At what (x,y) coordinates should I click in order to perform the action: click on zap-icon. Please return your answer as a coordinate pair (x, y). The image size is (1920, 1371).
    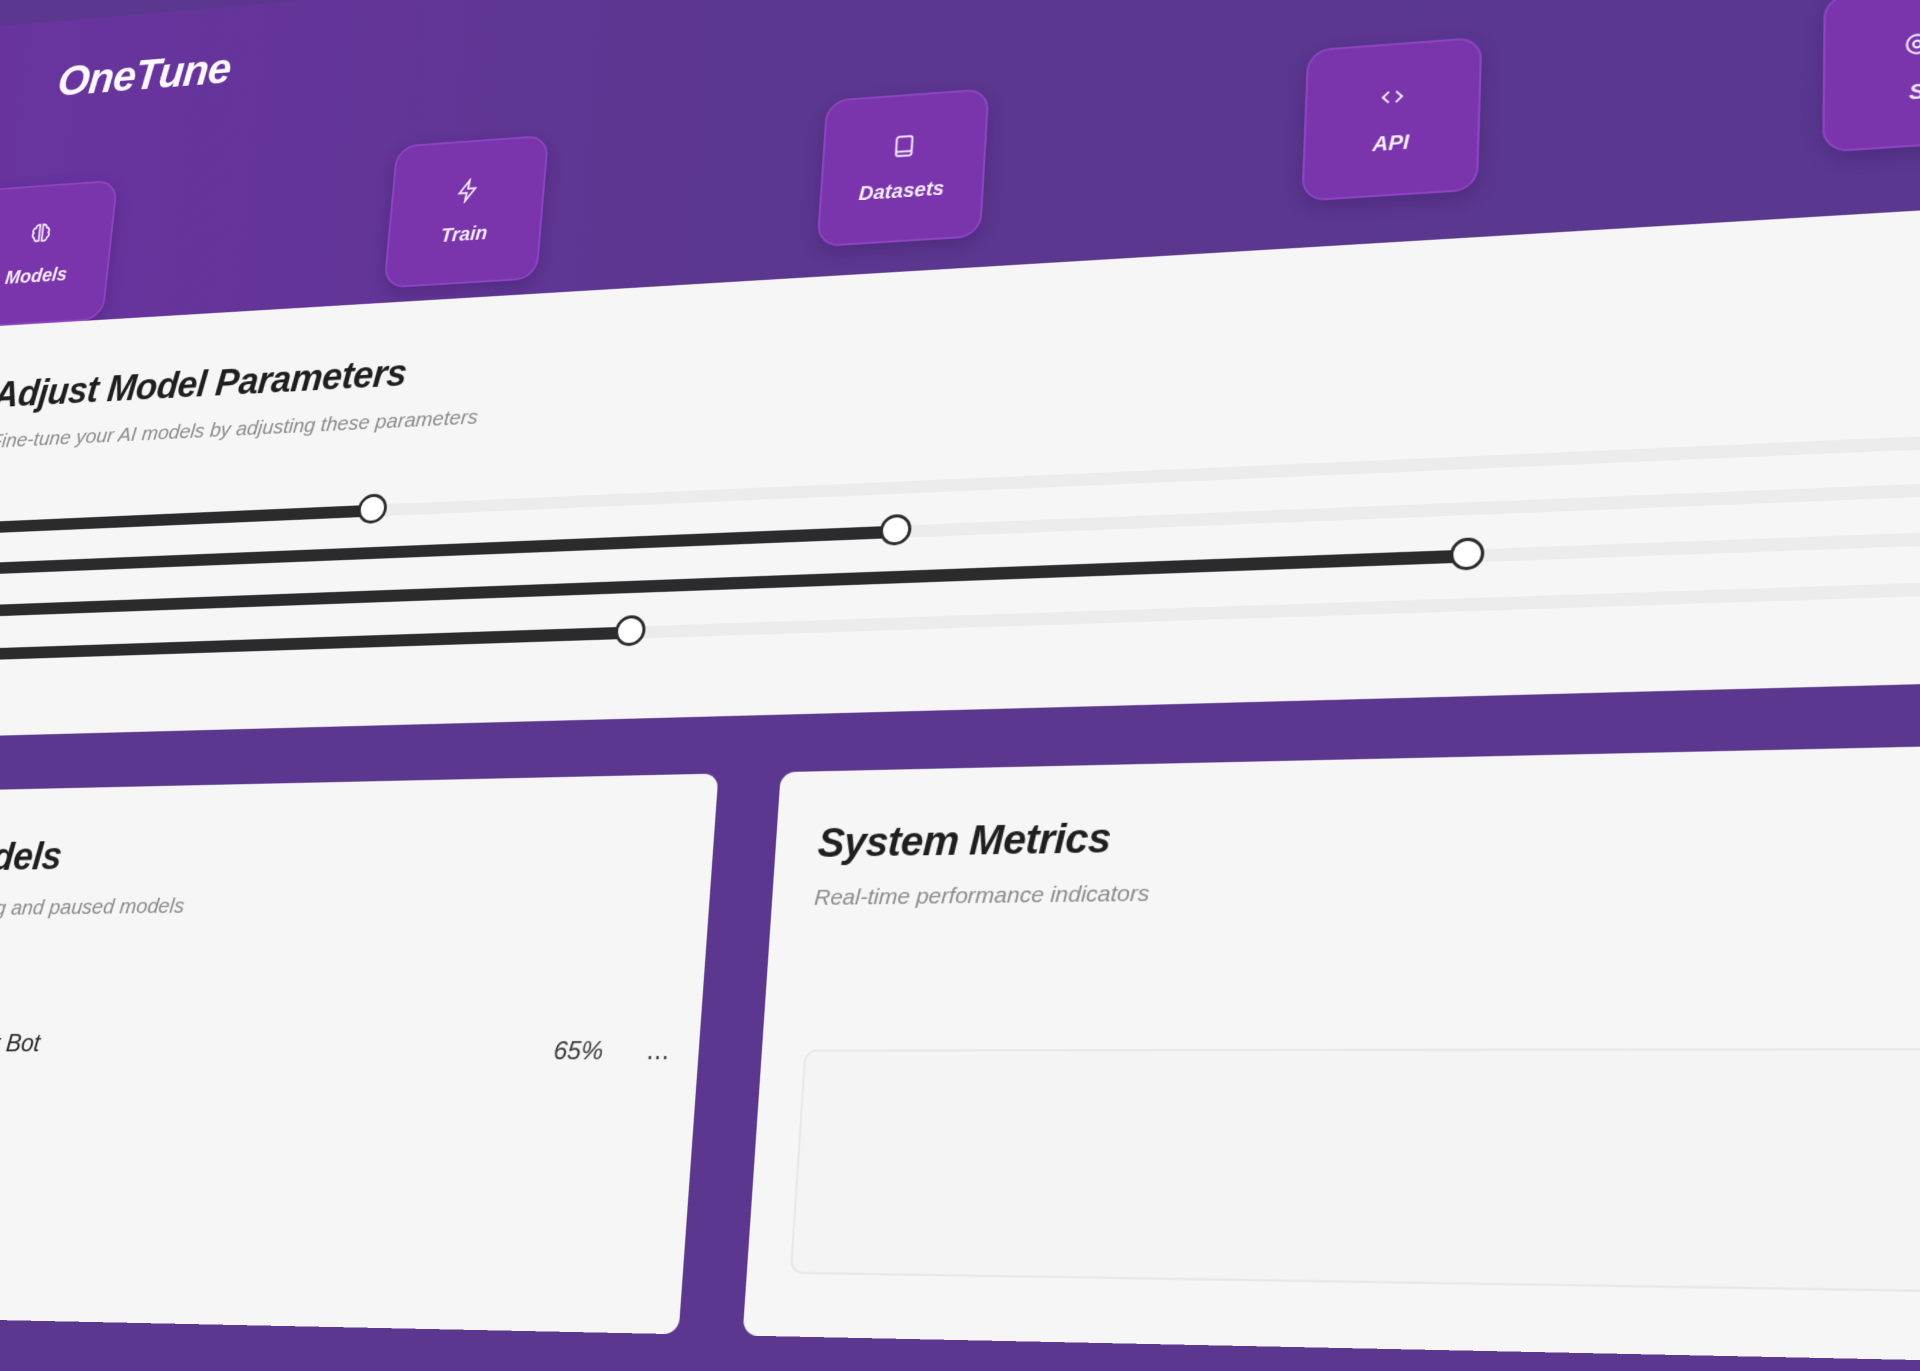
    Looking at the image, I should click on (467, 190).